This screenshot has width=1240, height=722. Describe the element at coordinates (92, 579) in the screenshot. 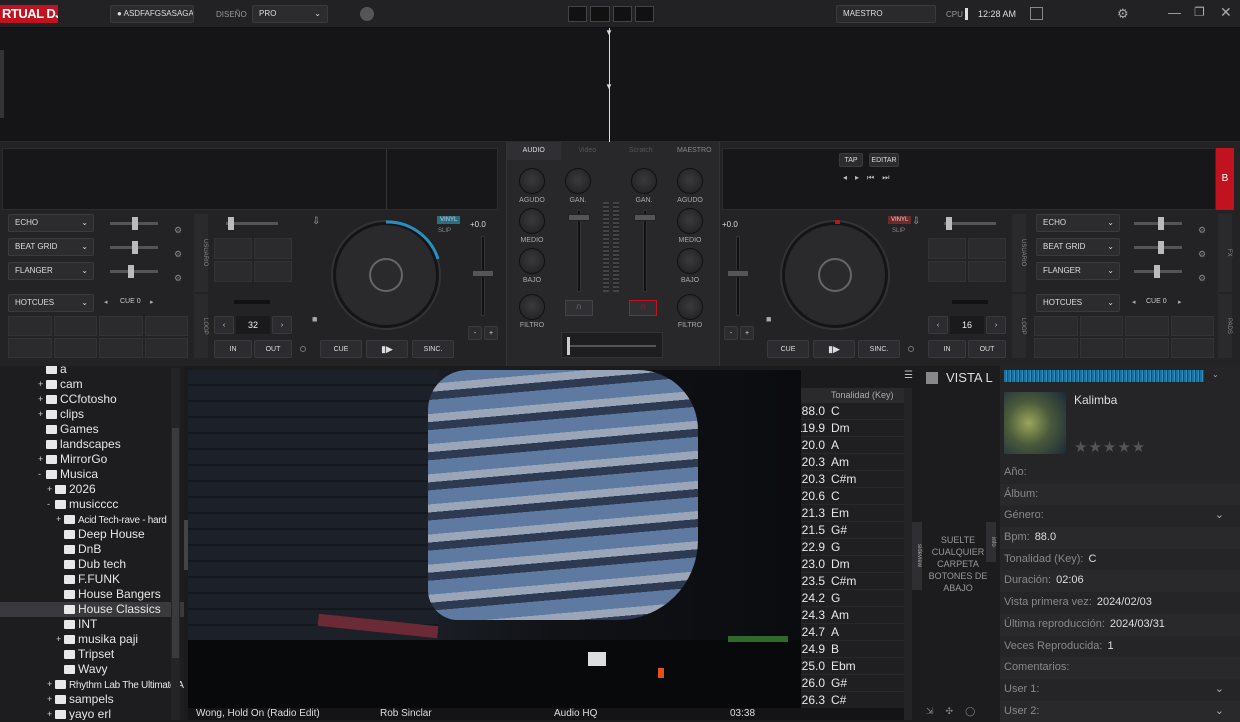

I see `tree-item: F.FUNK` at that location.